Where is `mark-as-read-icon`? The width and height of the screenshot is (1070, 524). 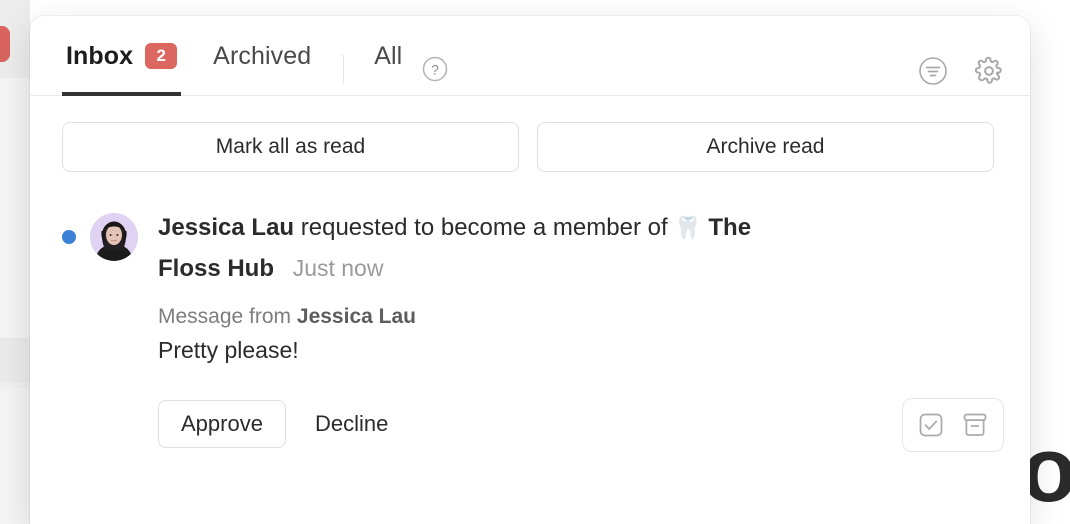
mark-as-read-icon is located at coordinates (931, 425).